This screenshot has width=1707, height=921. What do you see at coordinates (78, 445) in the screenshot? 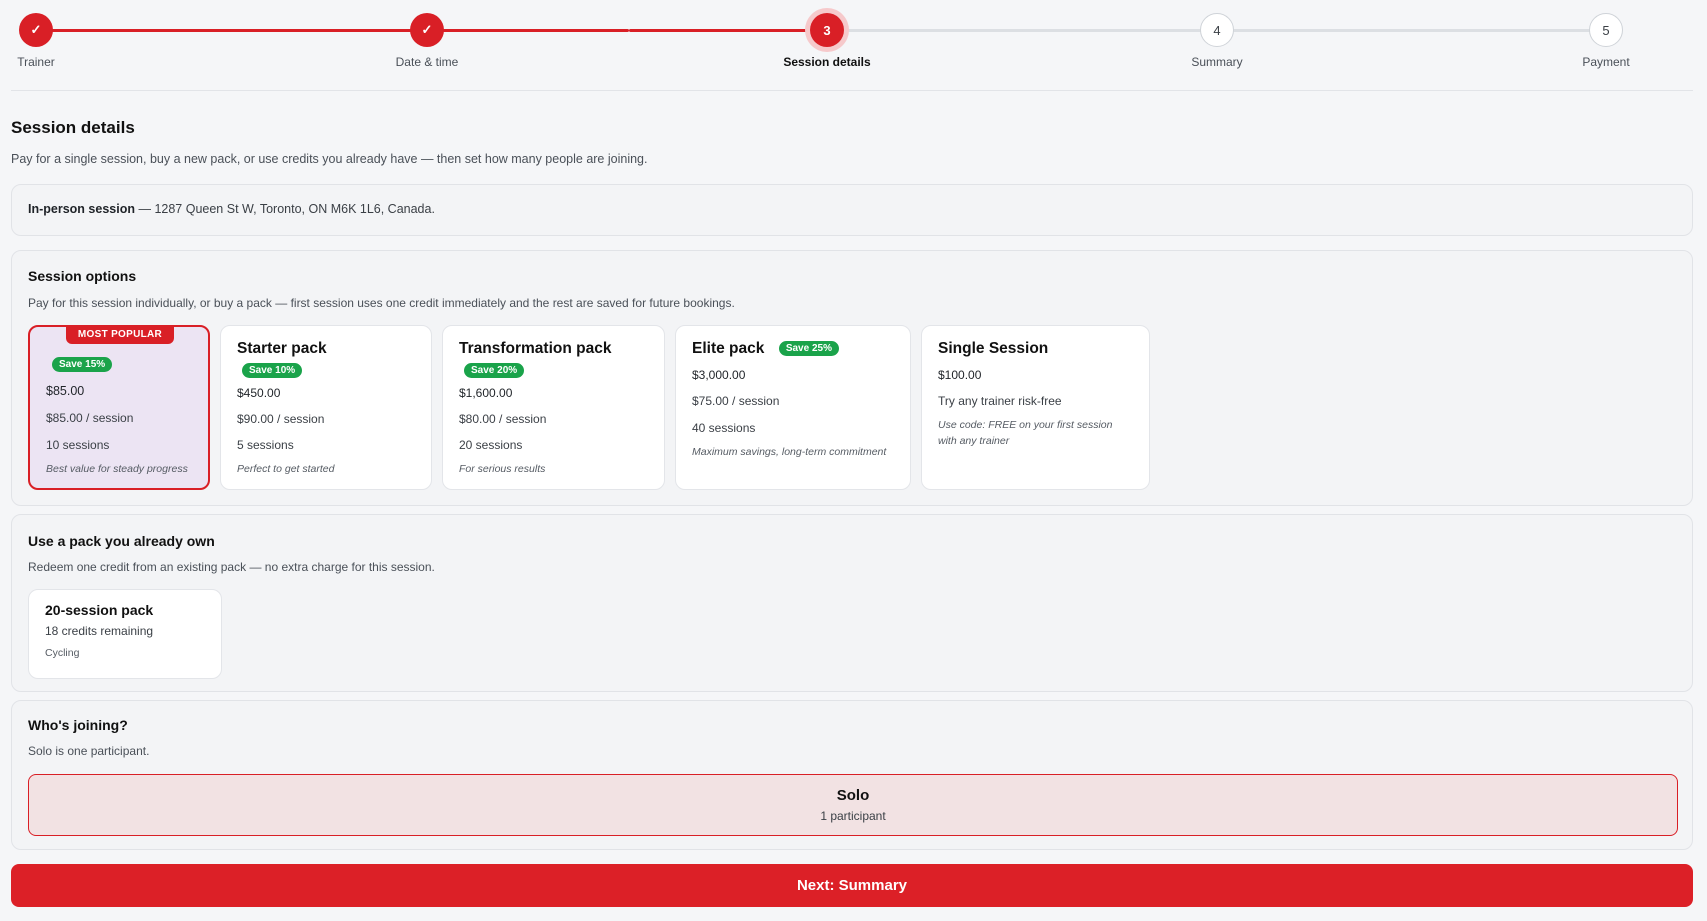
I see `option-sessions: 10 sessions` at bounding box center [78, 445].